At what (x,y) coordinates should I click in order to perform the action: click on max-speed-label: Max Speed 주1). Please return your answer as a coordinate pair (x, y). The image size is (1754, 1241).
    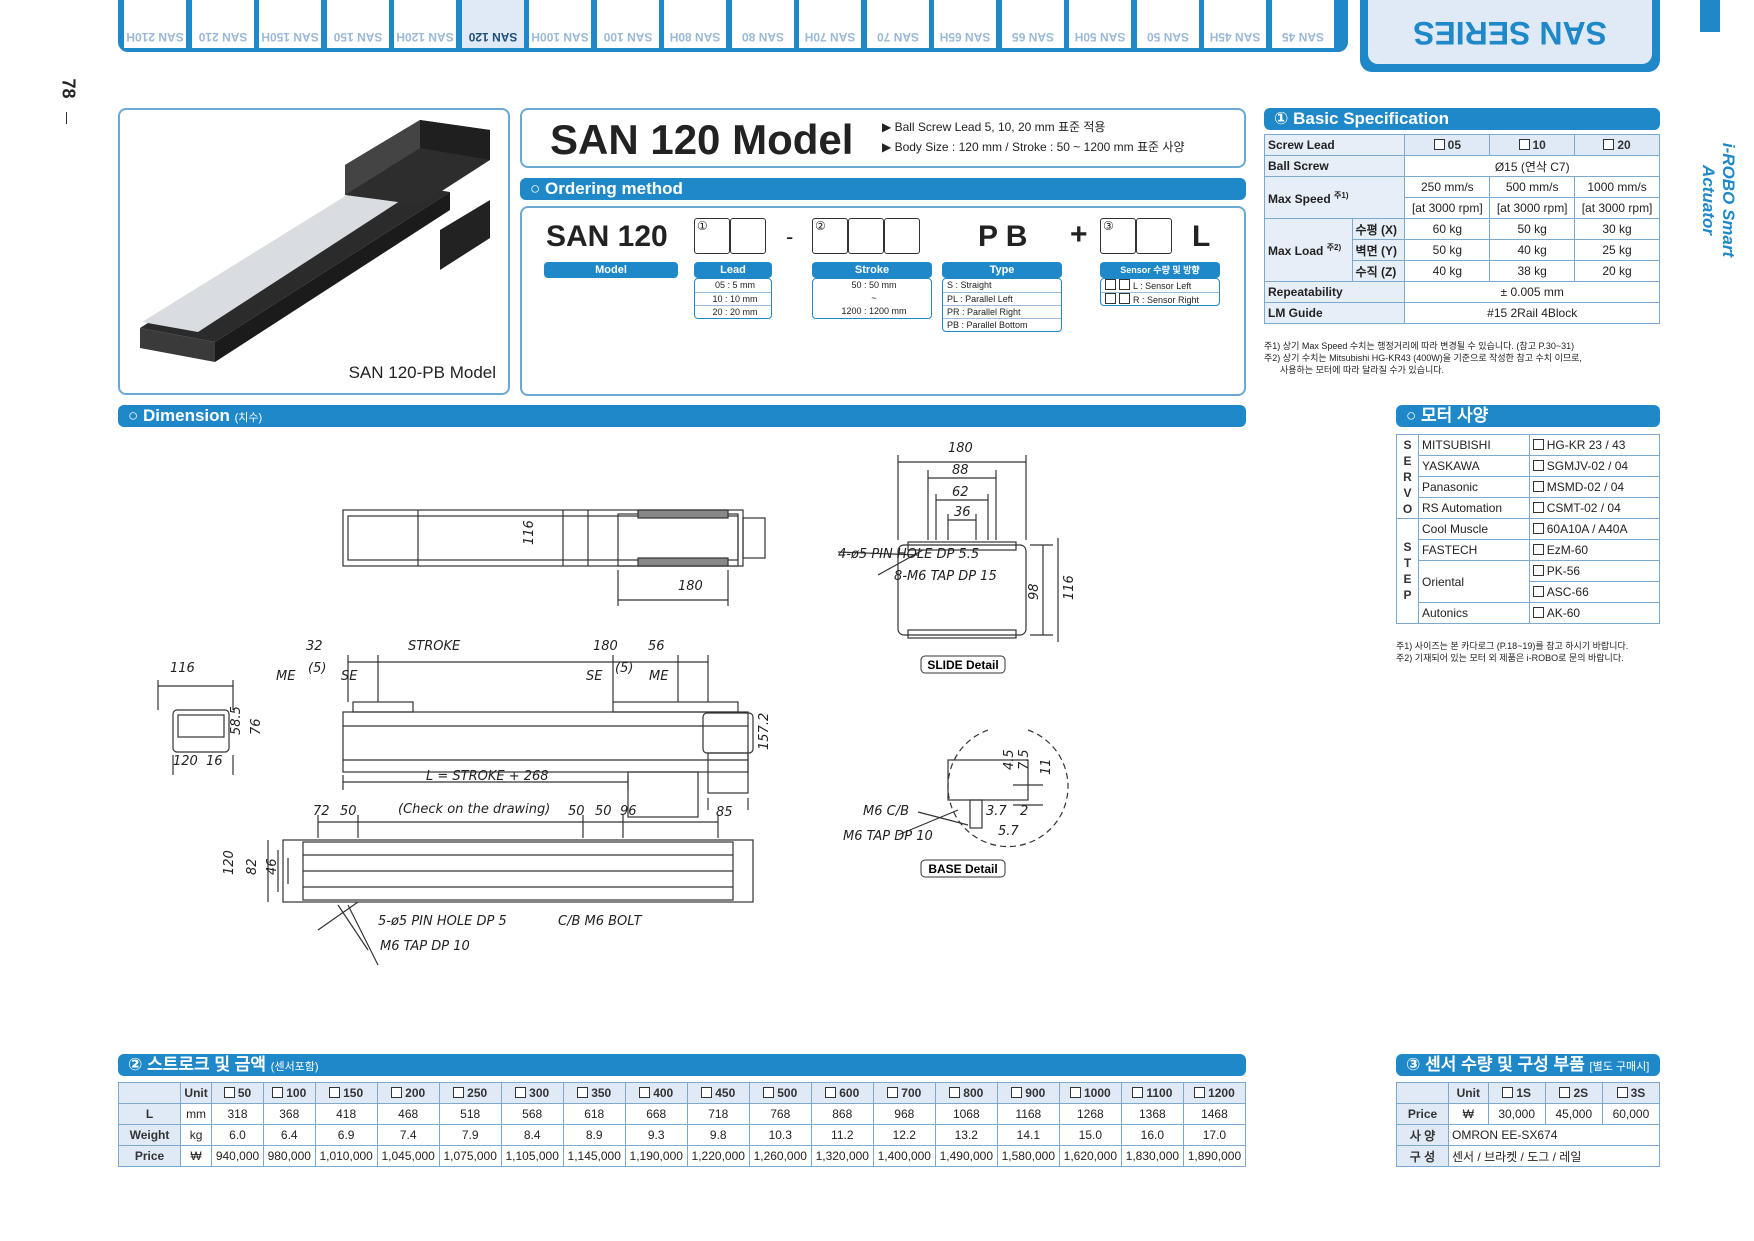
    Looking at the image, I should click on (1334, 197).